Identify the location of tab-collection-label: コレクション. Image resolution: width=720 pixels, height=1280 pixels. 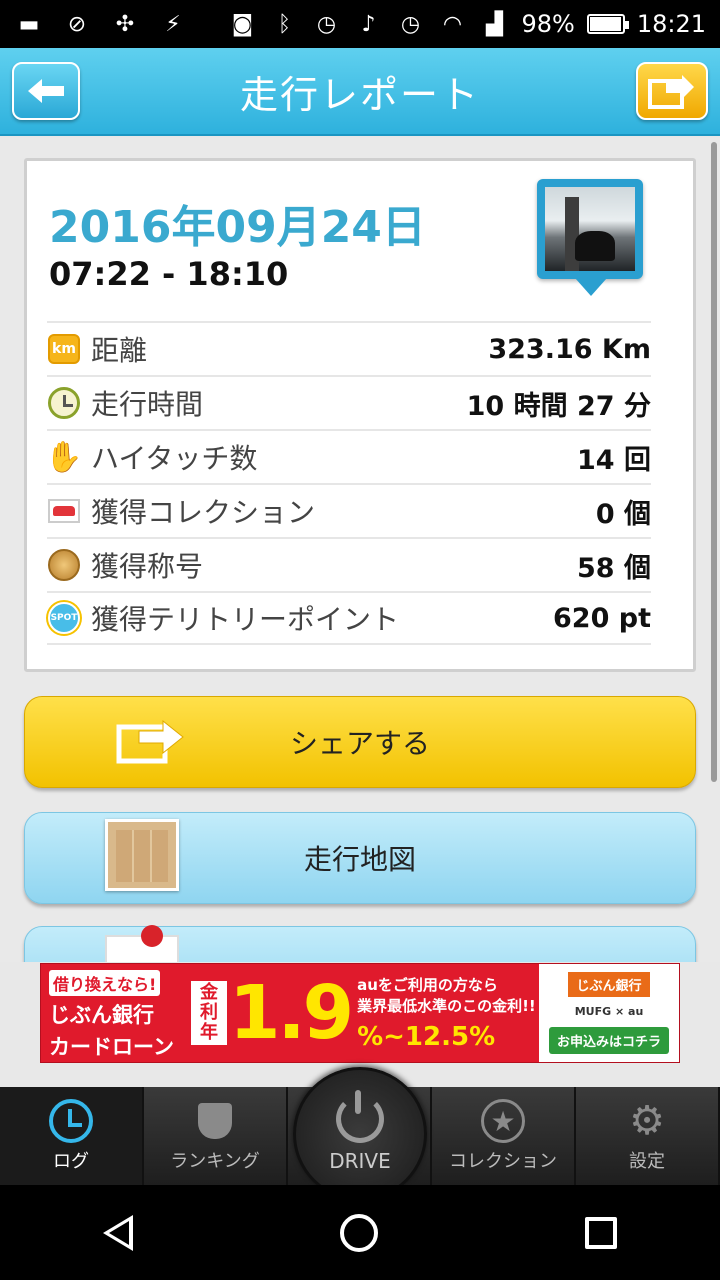
(503, 1161).